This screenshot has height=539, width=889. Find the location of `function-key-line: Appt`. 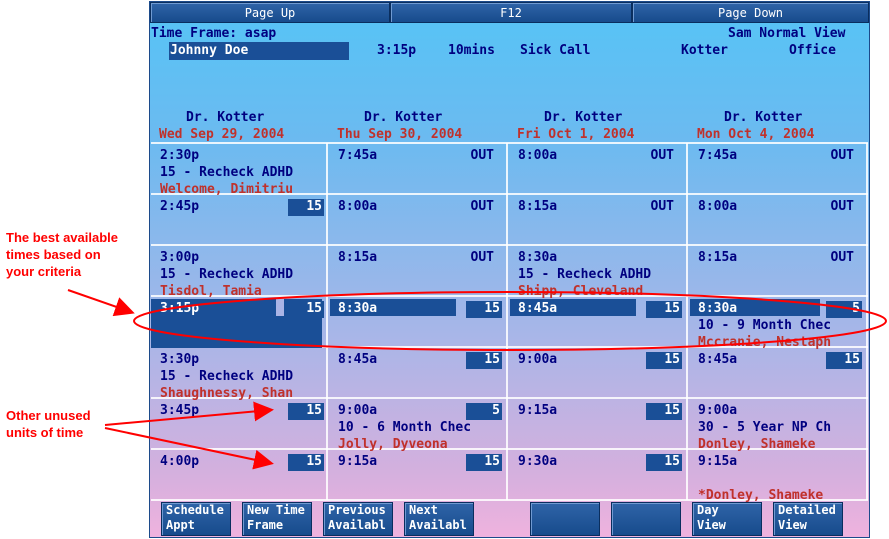

function-key-line: Appt is located at coordinates (180, 525).